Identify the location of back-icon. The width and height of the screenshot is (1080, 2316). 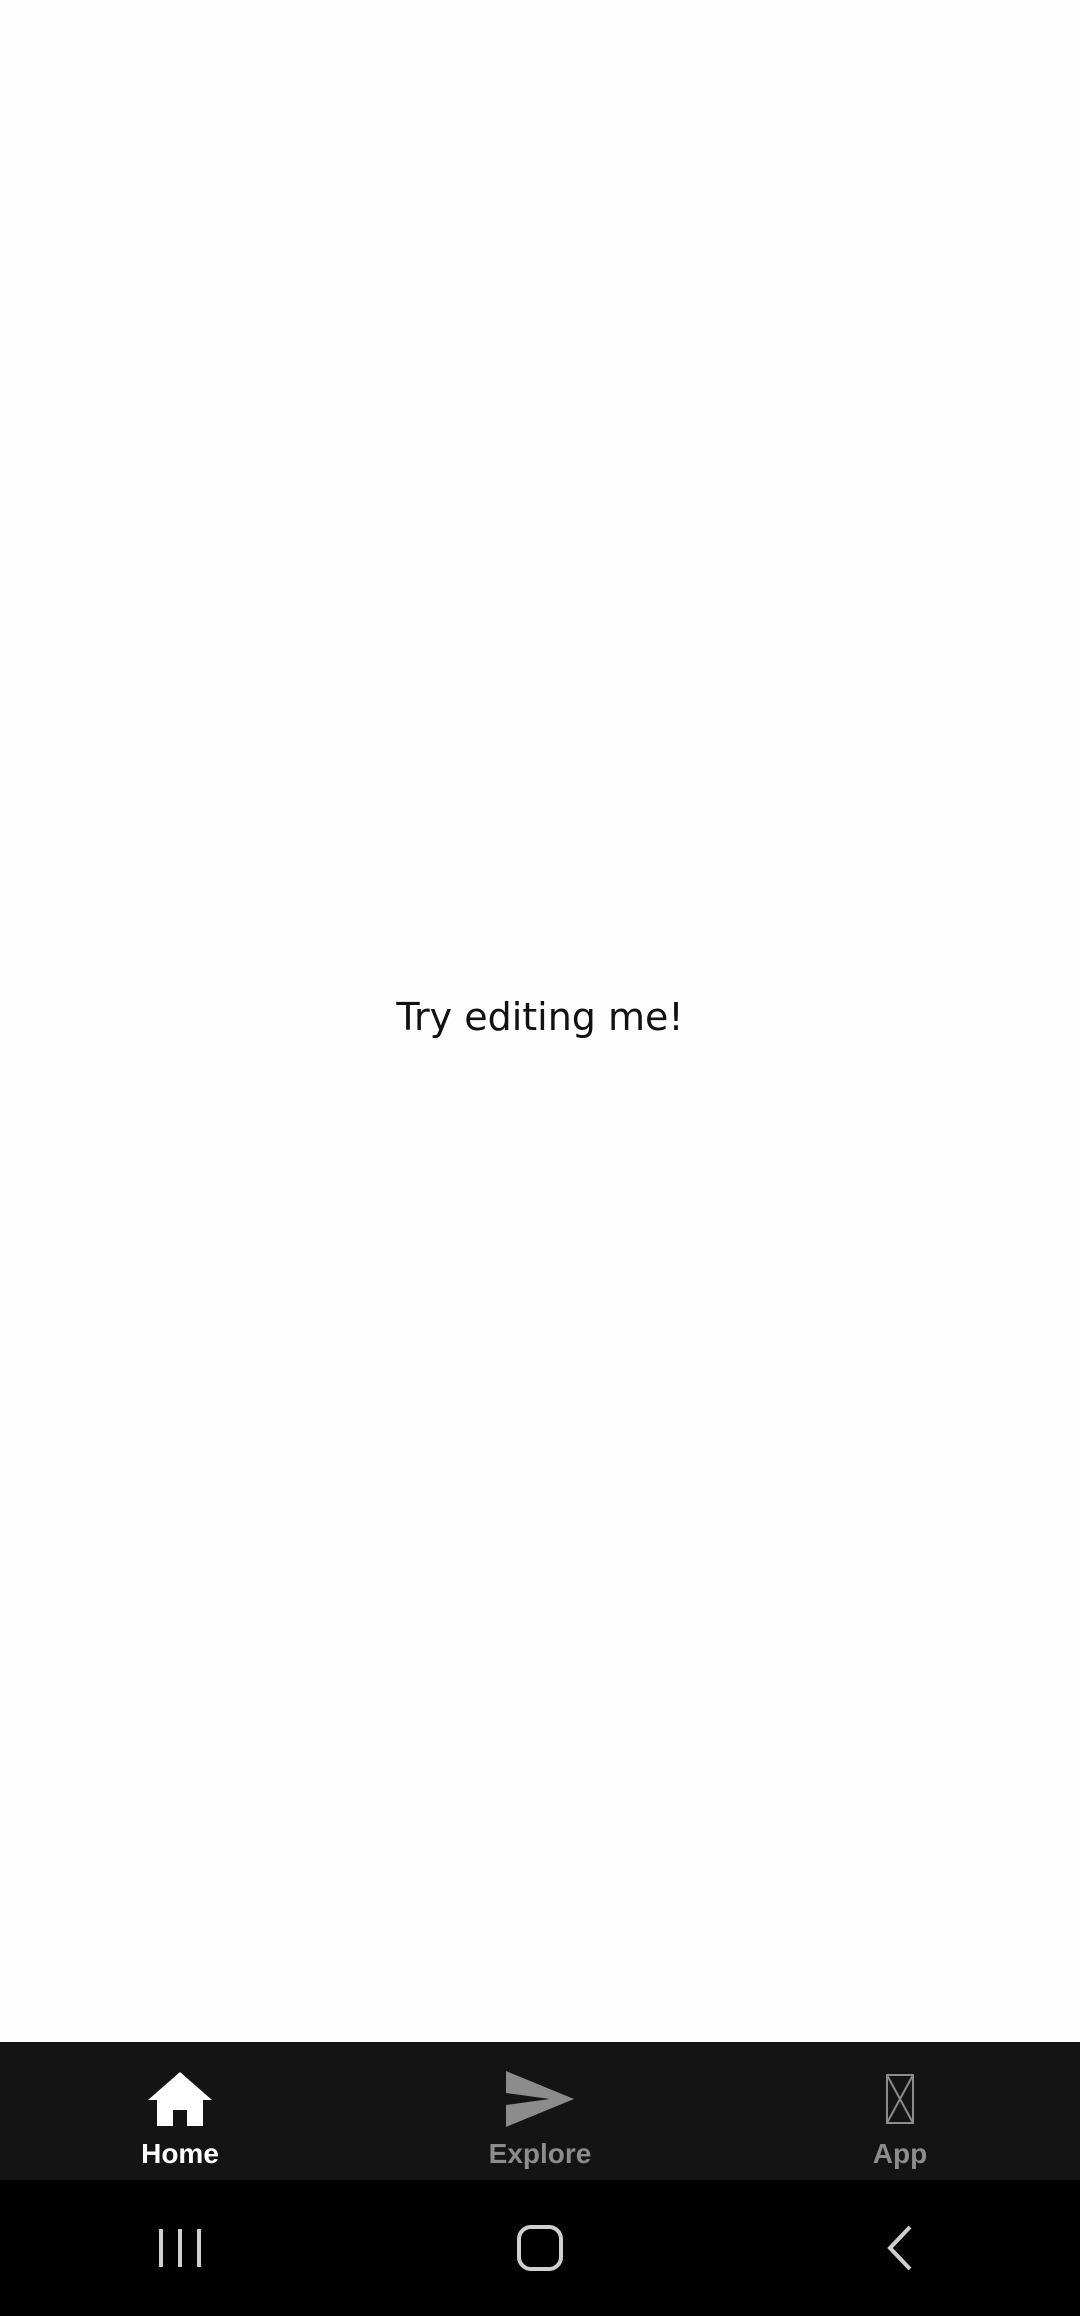
(899, 2248).